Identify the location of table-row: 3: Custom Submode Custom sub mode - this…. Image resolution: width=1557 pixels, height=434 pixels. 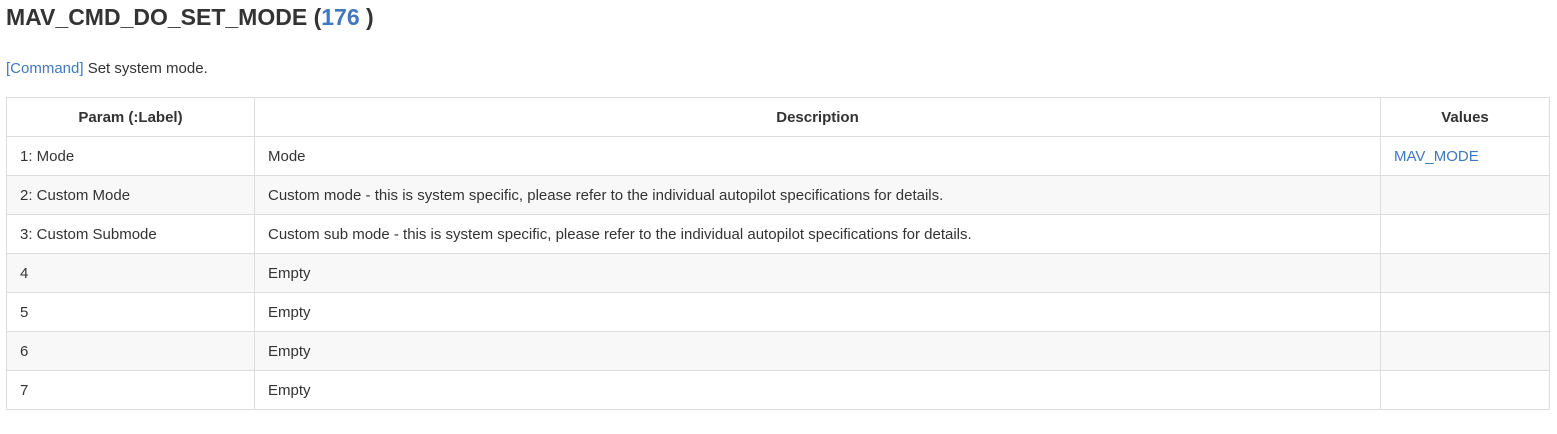
(778, 234).